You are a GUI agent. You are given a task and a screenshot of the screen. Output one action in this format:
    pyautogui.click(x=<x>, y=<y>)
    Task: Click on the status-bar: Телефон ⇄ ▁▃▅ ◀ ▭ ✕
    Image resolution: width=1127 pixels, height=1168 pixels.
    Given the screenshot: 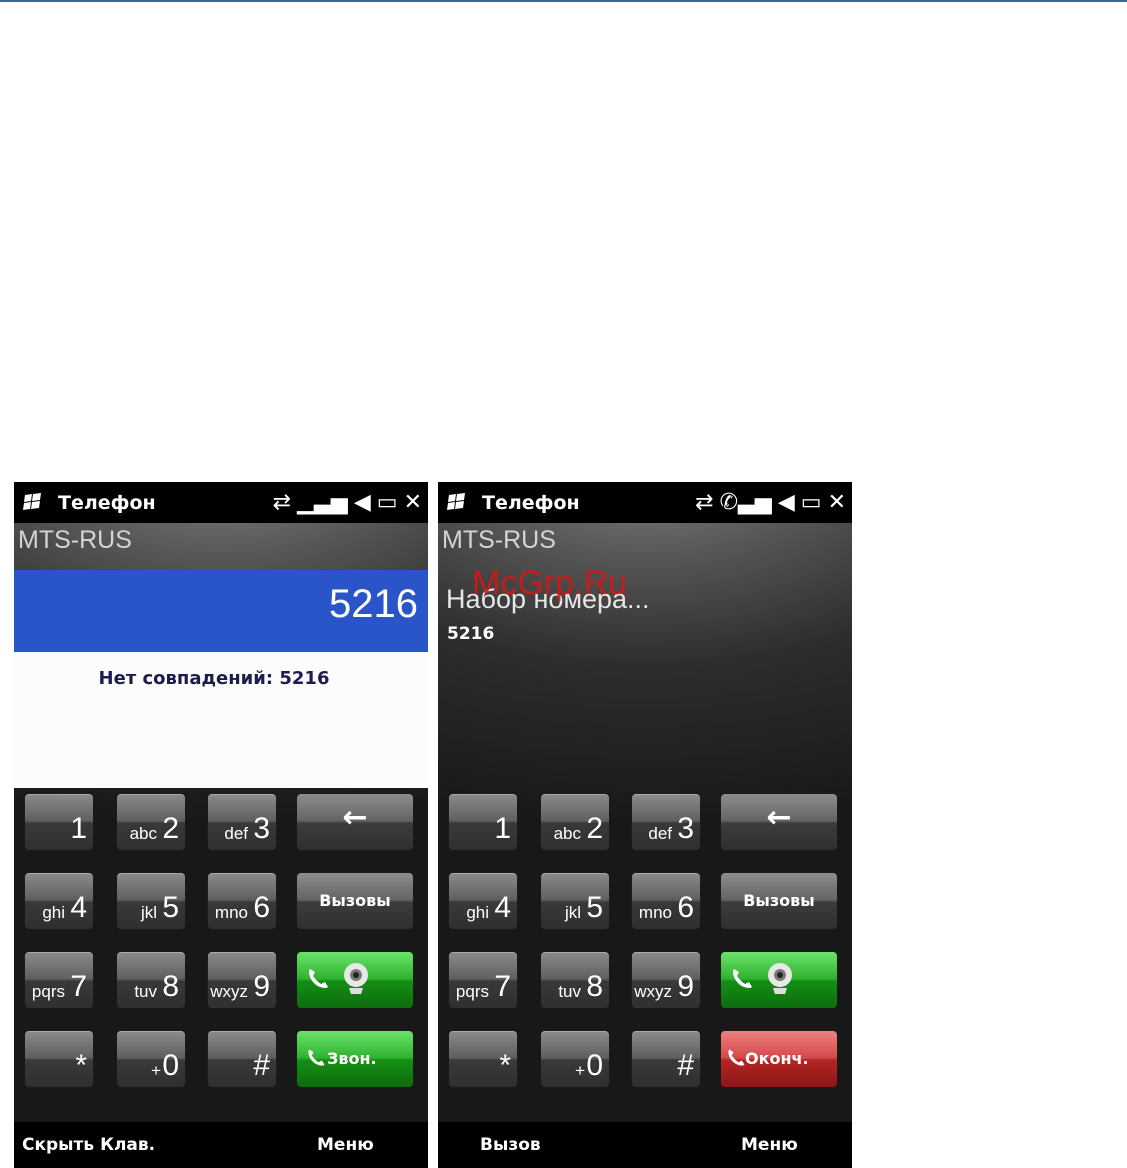 What is the action you would take?
    pyautogui.click(x=221, y=502)
    